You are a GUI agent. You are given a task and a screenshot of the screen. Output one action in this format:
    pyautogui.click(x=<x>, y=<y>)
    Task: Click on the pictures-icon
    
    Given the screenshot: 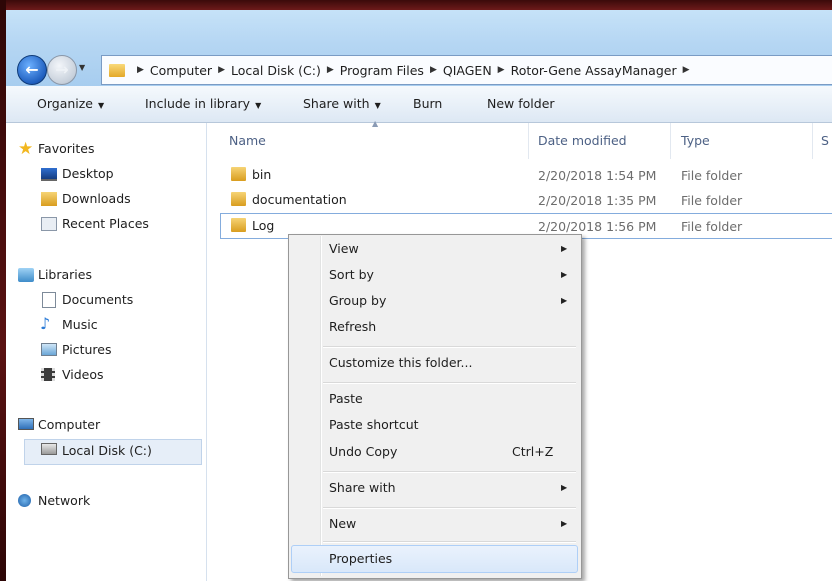 What is the action you would take?
    pyautogui.click(x=49, y=349)
    